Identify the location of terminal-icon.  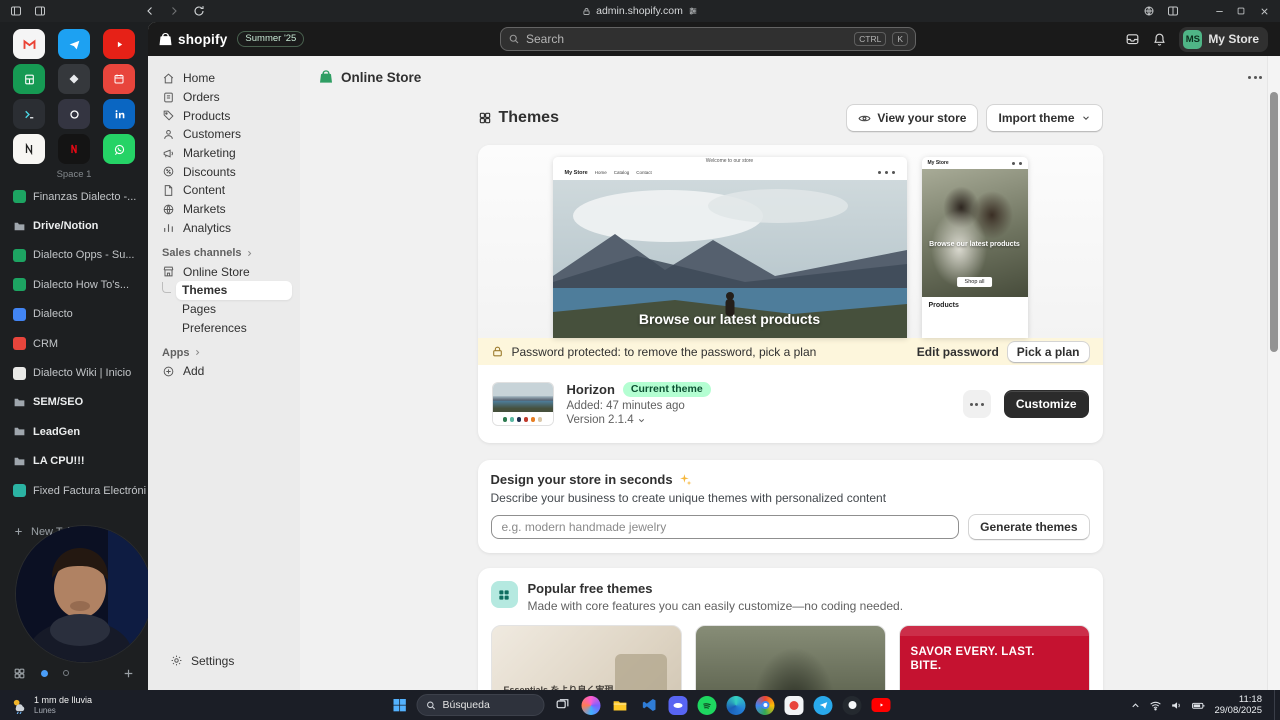
(29, 114).